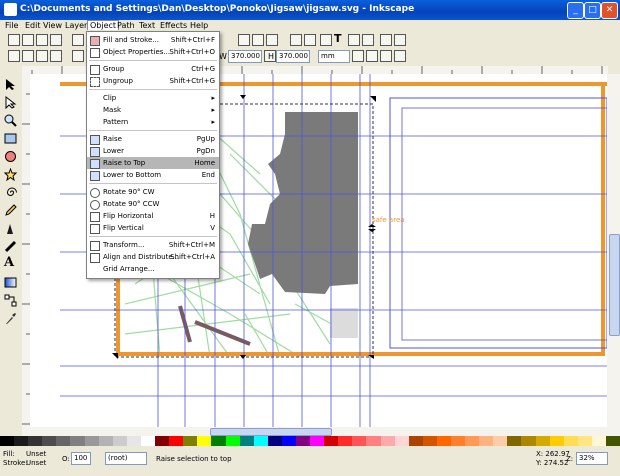 The image size is (620, 476). Describe the element at coordinates (153, 151) in the screenshot. I see `menu-item-lower: Lower PgDn` at that location.